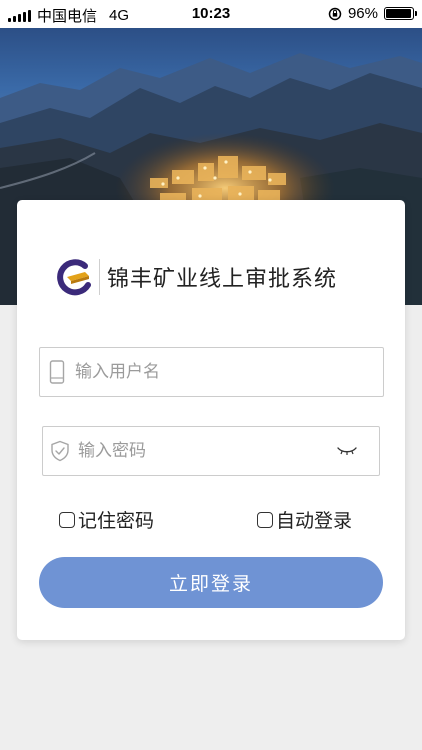 Image resolution: width=422 pixels, height=750 pixels. What do you see at coordinates (67, 519) in the screenshot?
I see `remember-password-box` at bounding box center [67, 519].